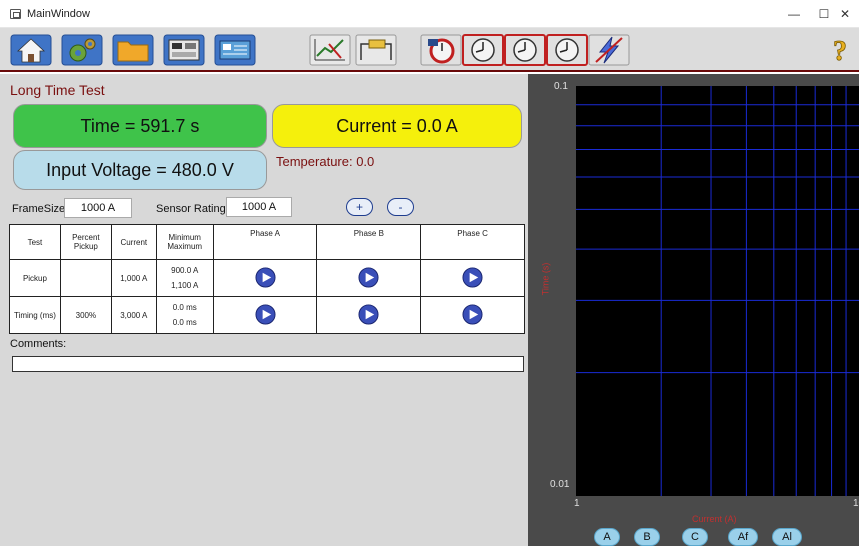 The height and width of the screenshot is (546, 859). I want to click on table-cell-test: Timing (ms), so click(35, 315).